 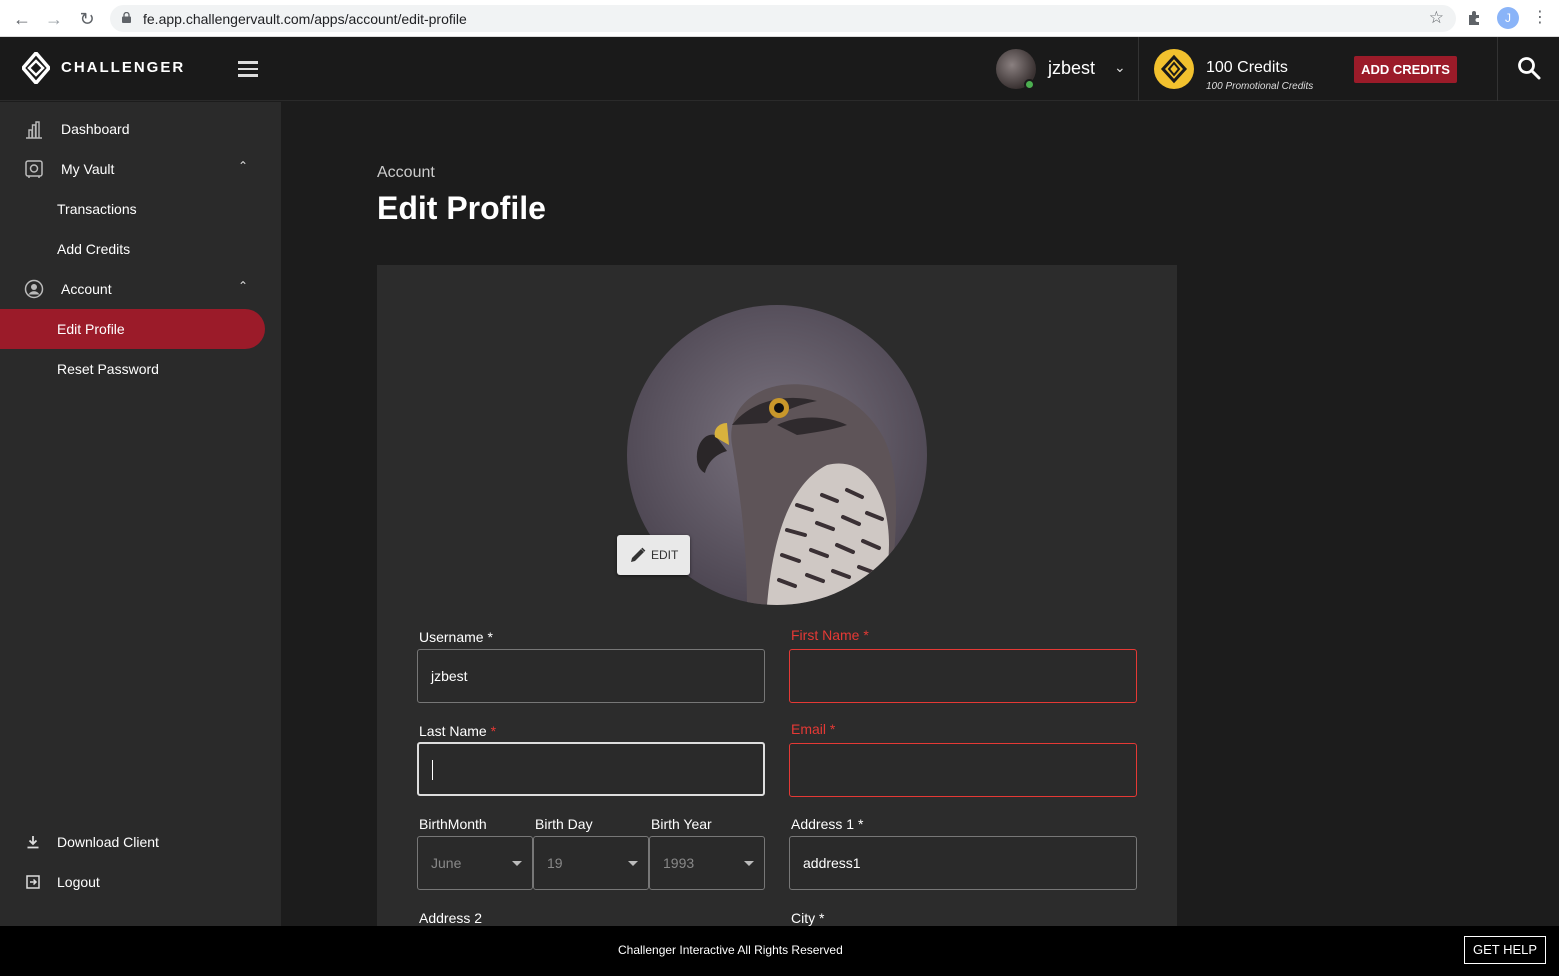 What do you see at coordinates (126, 17) in the screenshot?
I see `lock-icon` at bounding box center [126, 17].